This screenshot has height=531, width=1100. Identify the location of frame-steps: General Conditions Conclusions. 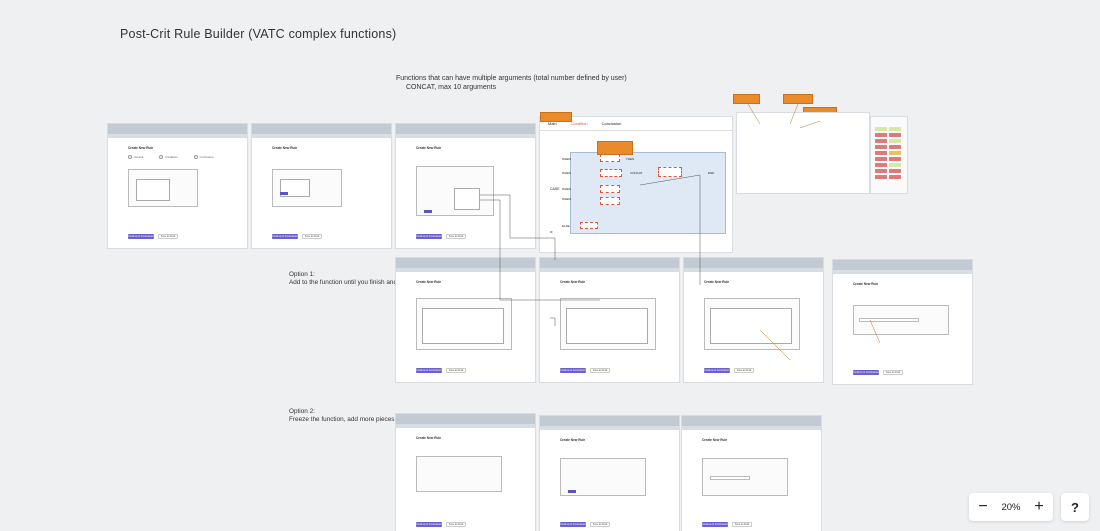
(187, 157).